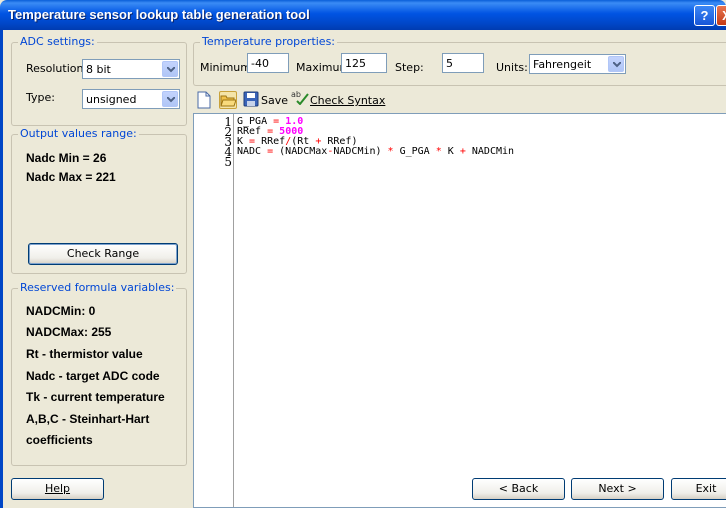 This screenshot has height=508, width=726. Describe the element at coordinates (214, 310) in the screenshot. I see `line-number-gutter: 12345` at that location.